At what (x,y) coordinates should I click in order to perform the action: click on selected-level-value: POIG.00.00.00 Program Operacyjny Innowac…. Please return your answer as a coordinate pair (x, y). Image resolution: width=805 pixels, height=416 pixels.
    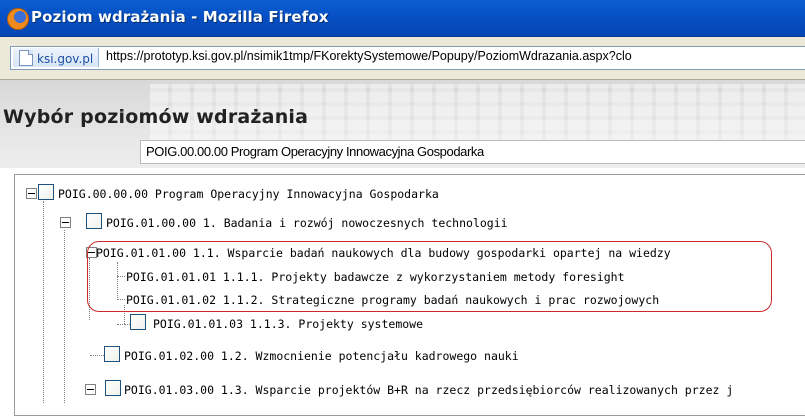
    Looking at the image, I should click on (315, 151).